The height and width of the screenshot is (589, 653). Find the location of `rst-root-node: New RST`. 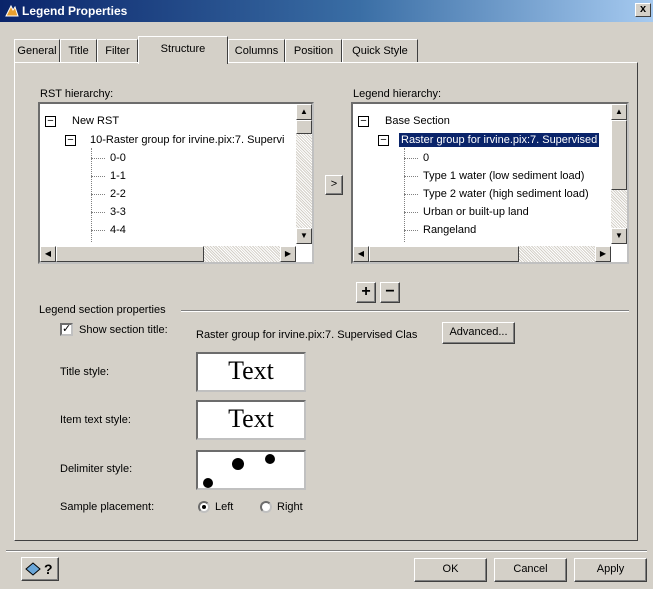

rst-root-node: New RST is located at coordinates (95, 121).